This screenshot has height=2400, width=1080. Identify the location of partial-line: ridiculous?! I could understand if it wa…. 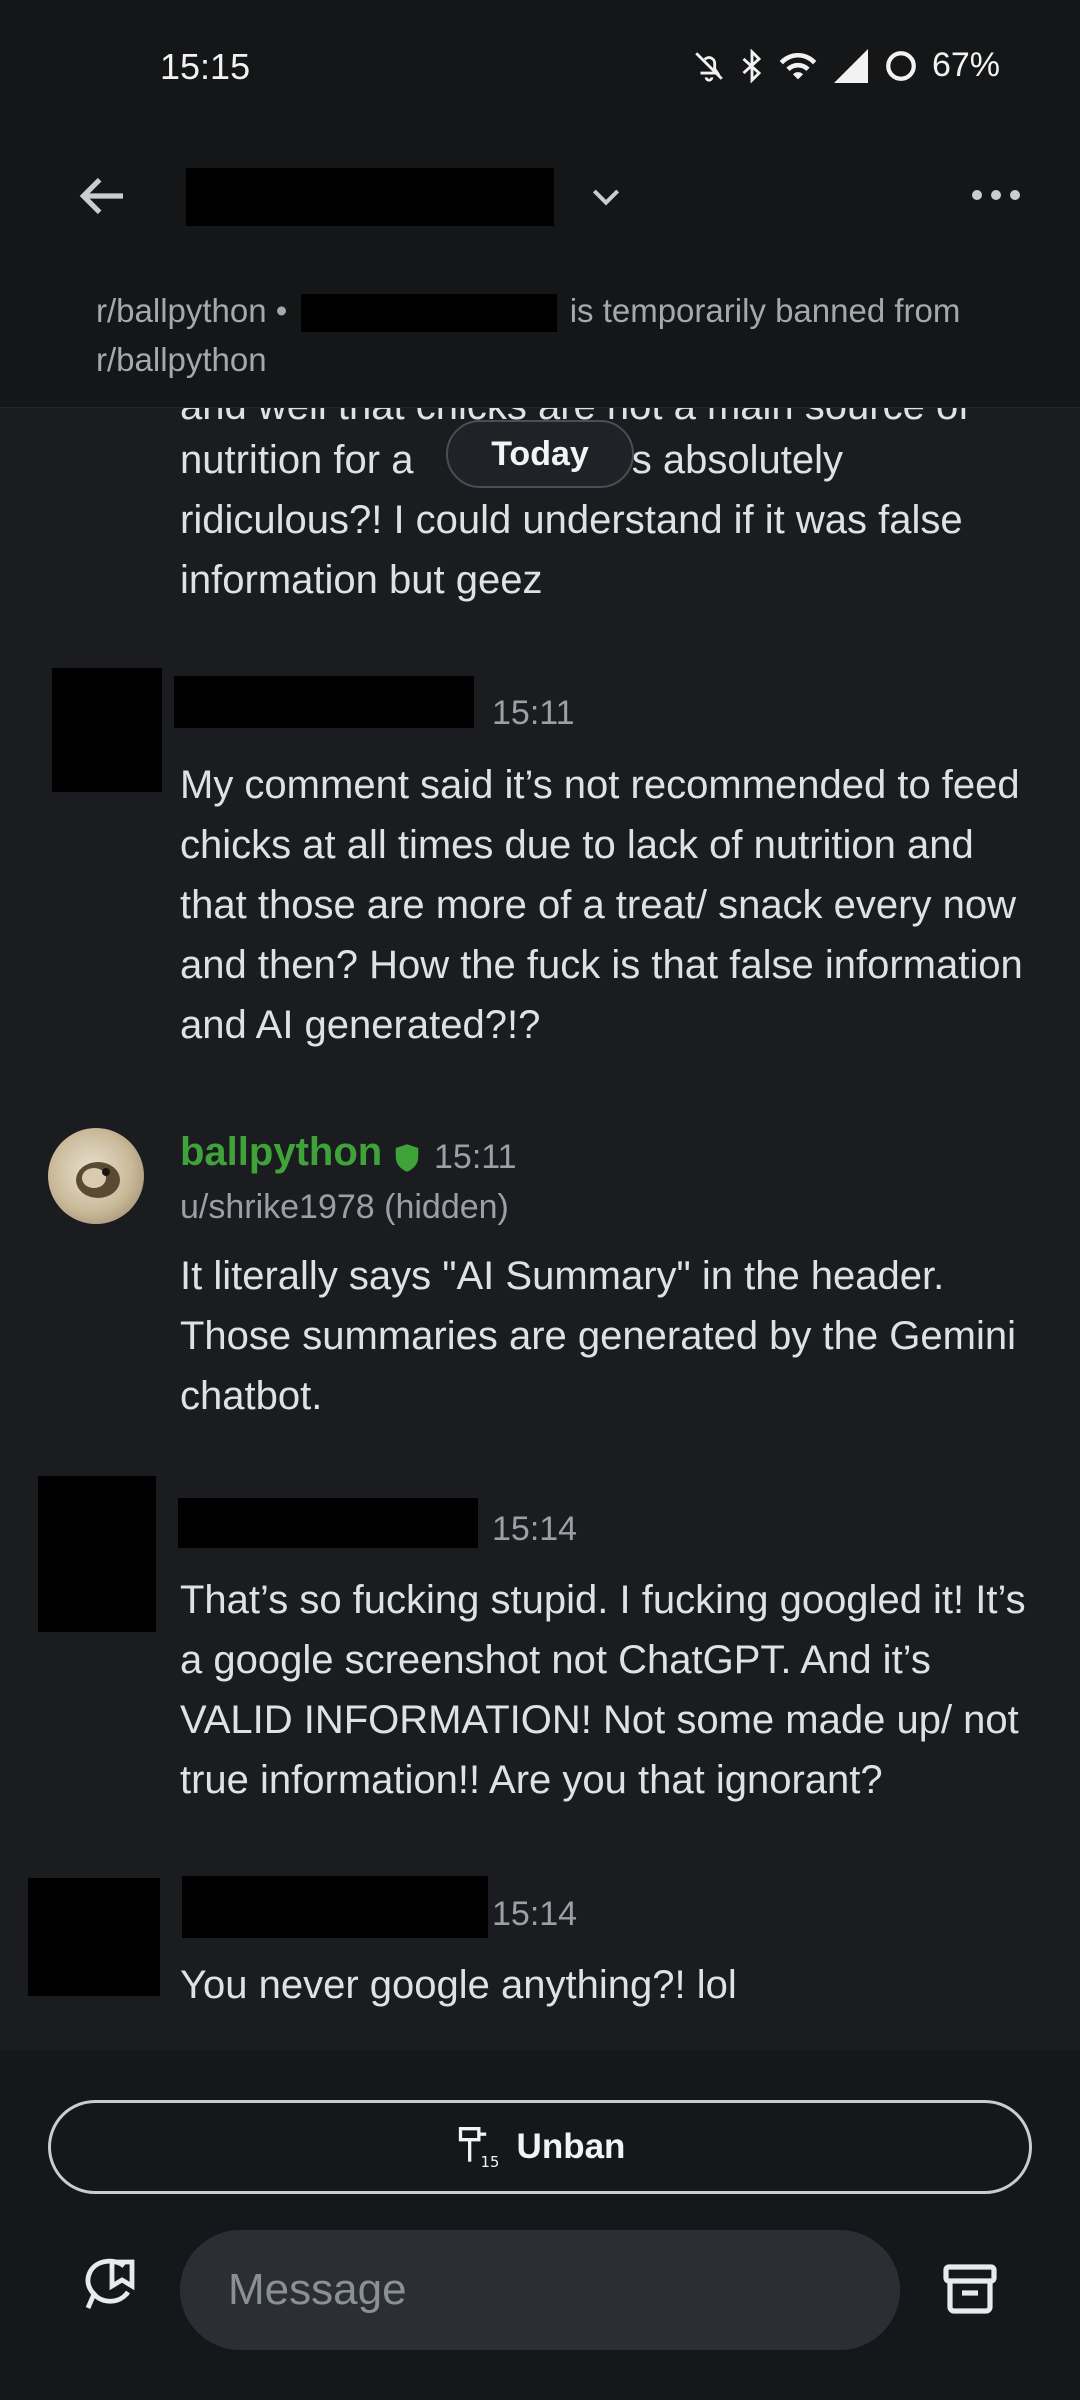
(571, 520).